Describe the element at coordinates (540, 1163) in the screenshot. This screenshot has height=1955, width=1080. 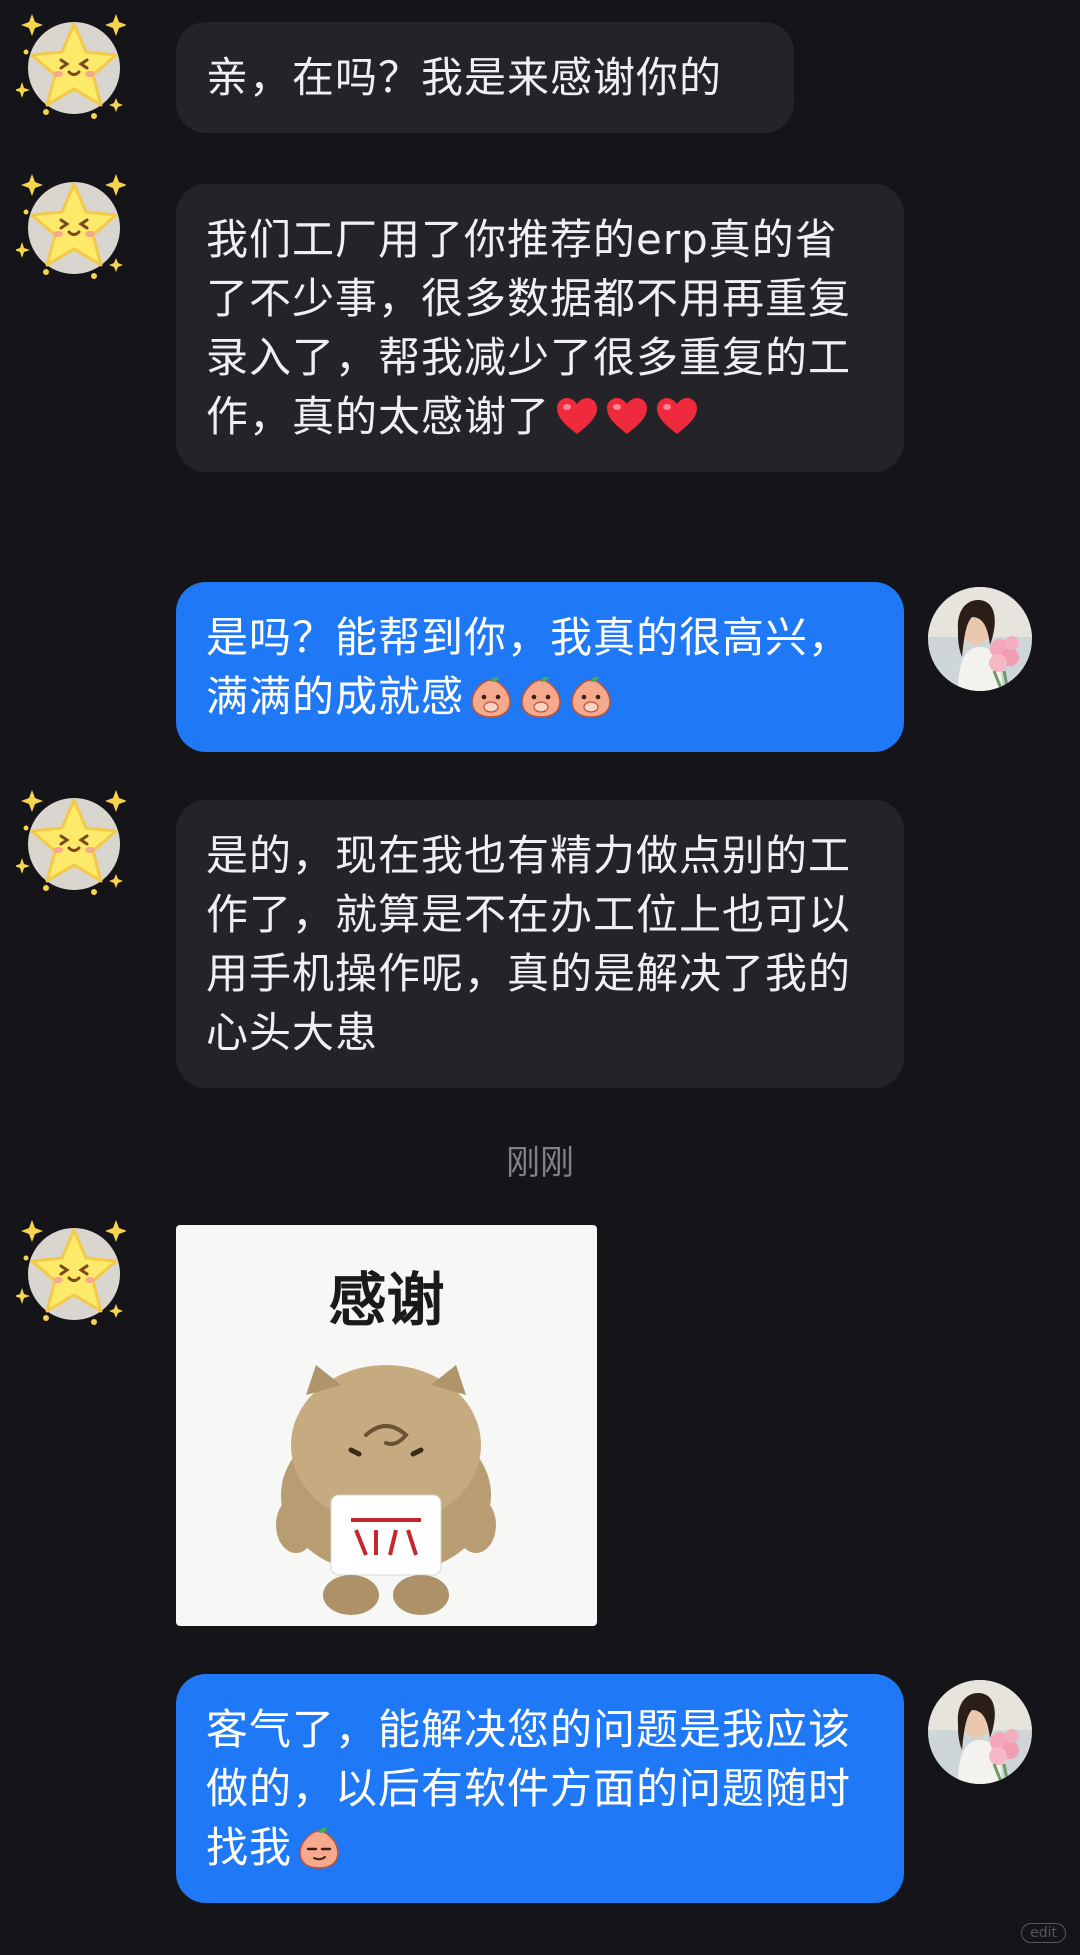
I see `message-timestamp: 刚刚` at that location.